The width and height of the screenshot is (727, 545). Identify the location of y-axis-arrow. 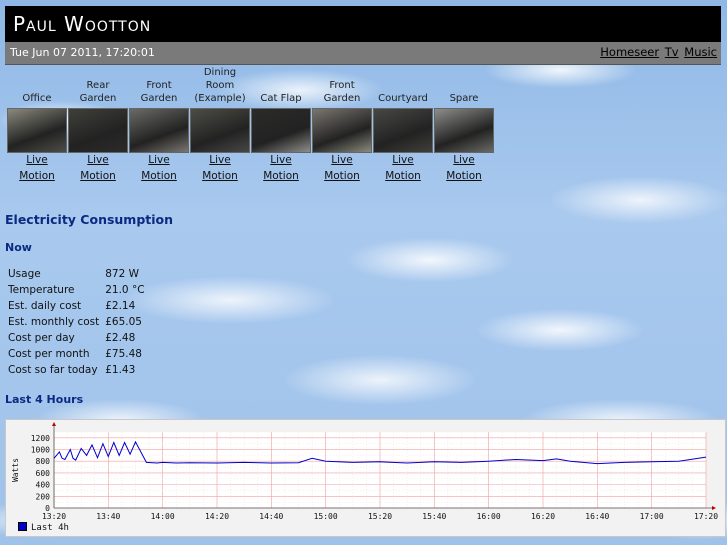
(54, 424).